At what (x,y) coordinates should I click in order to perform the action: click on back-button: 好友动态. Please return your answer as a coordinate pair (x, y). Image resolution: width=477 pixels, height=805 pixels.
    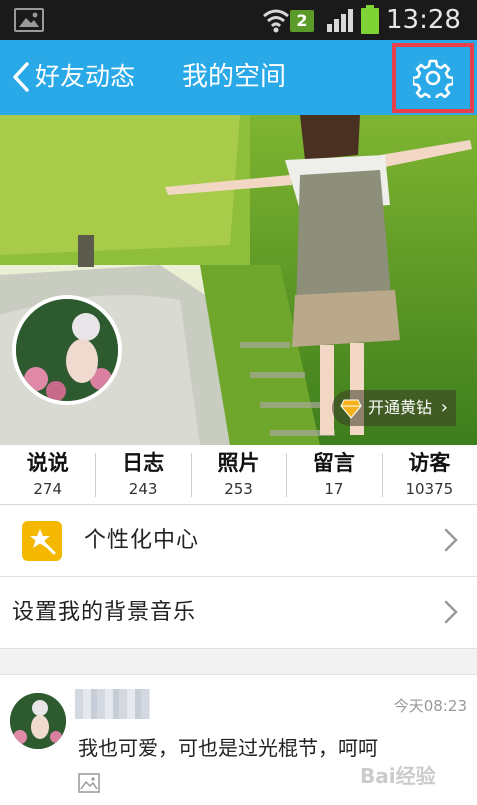
    Looking at the image, I should click on (85, 77).